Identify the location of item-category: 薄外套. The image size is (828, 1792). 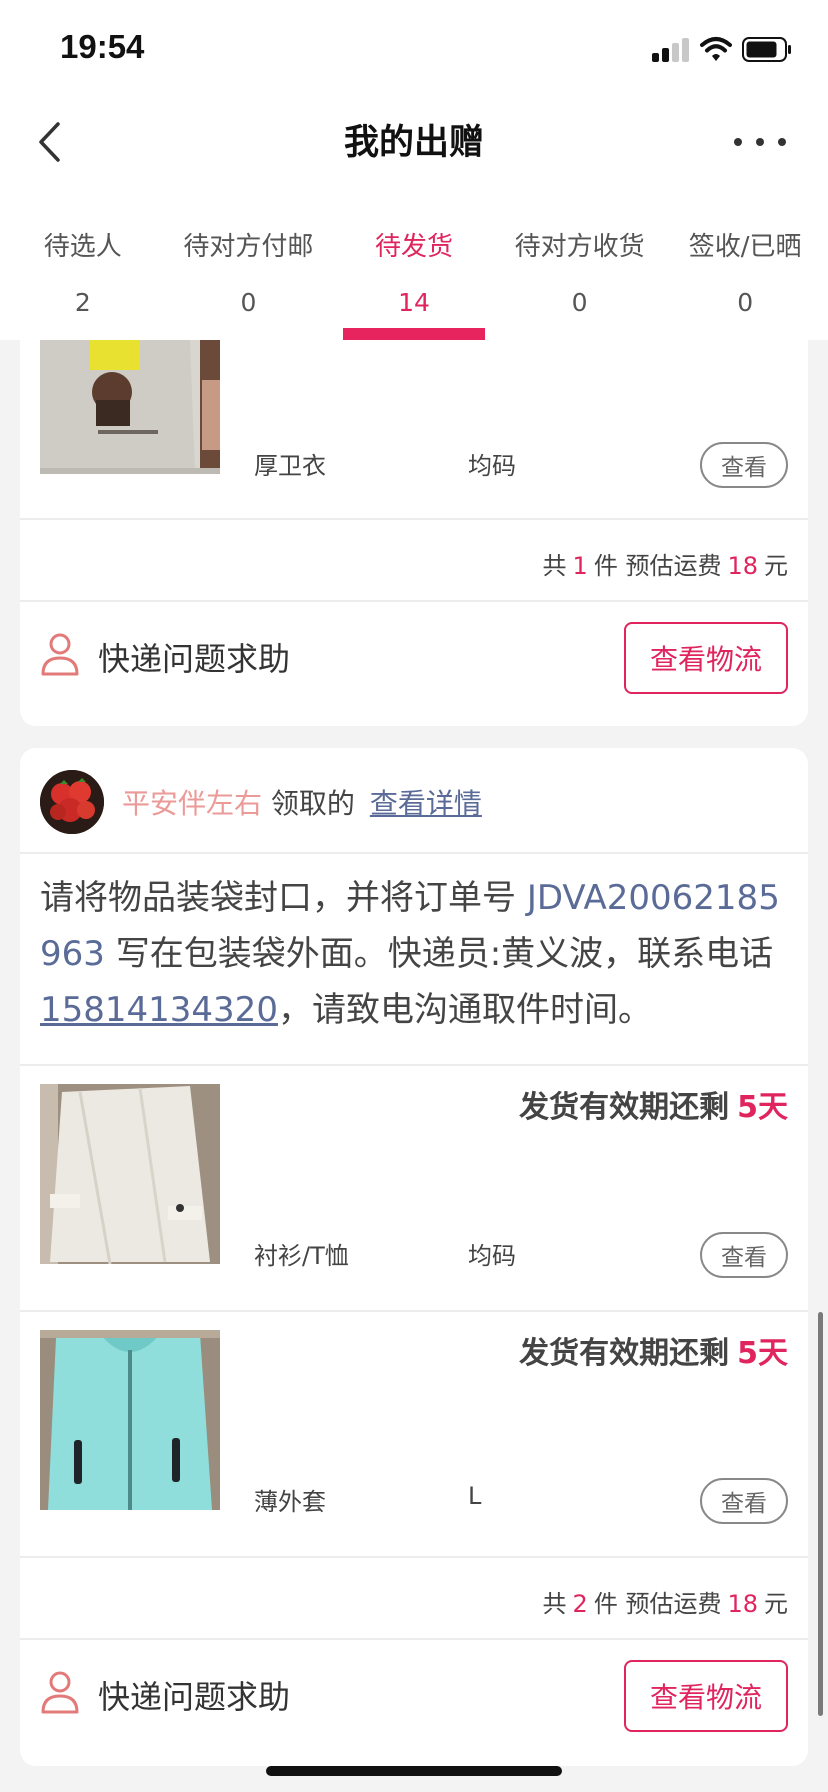
(290, 1502).